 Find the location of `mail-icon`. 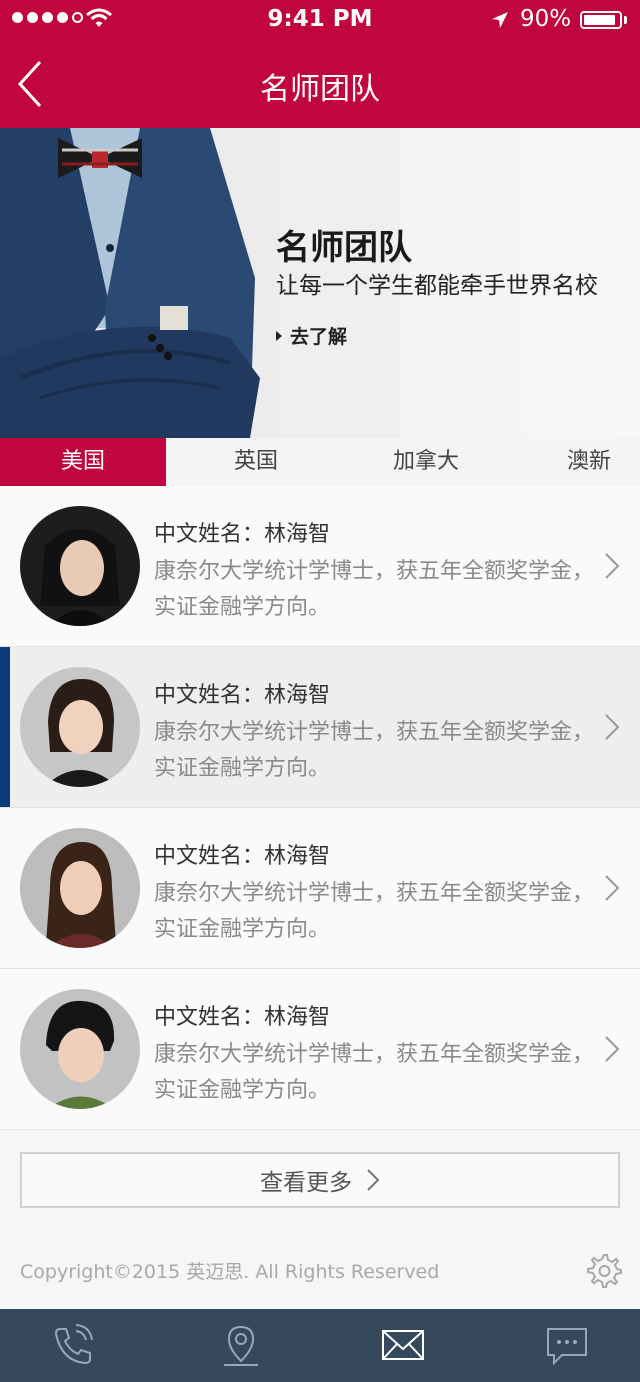

mail-icon is located at coordinates (403, 1346).